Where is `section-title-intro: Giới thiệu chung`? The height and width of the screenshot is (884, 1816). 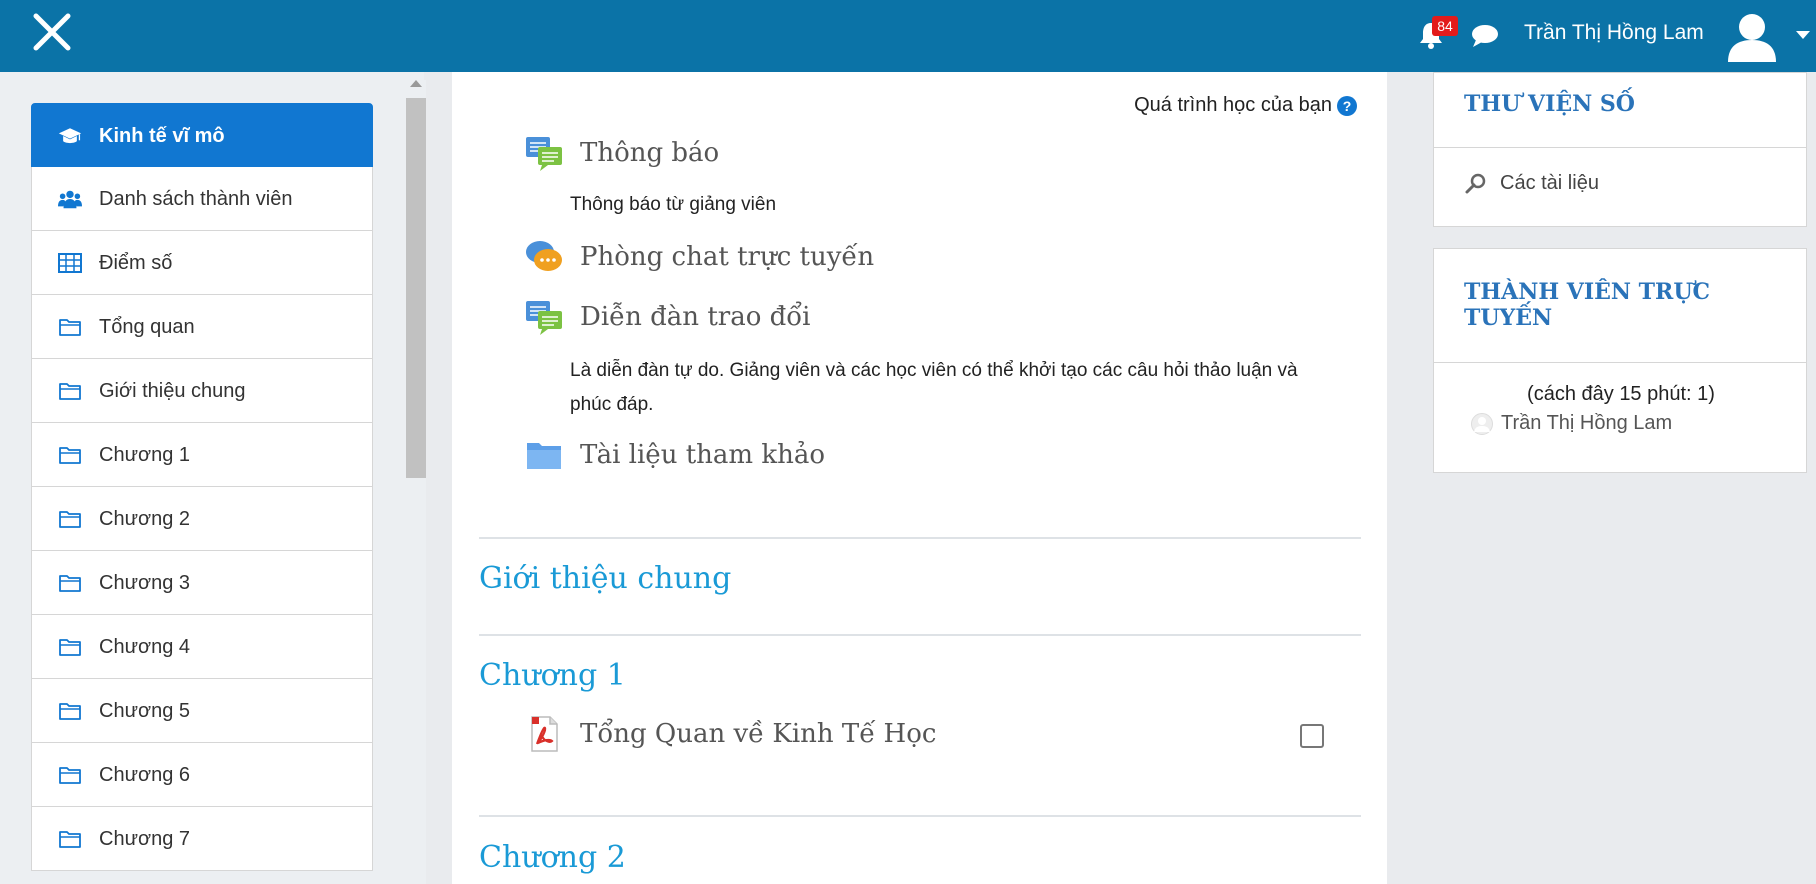 section-title-intro: Giới thiệu chung is located at coordinates (605, 578).